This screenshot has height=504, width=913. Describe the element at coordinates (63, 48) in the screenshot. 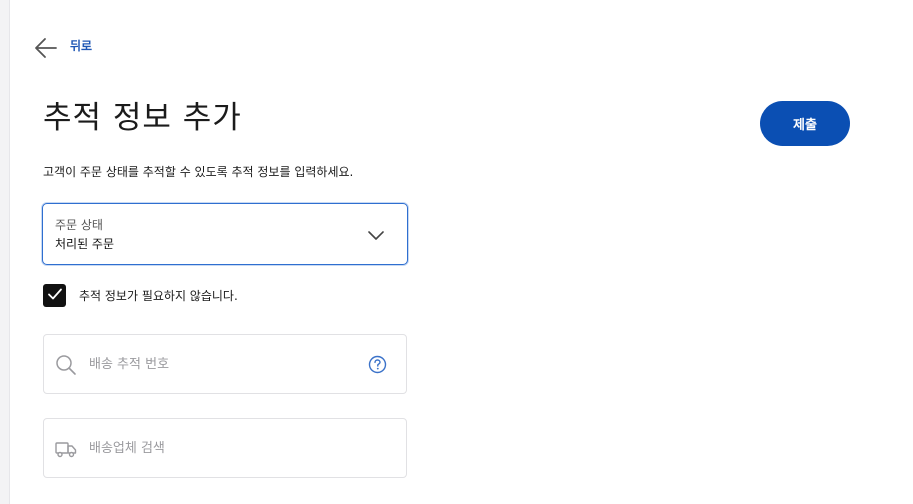

I see `back-link: 뒤로` at that location.